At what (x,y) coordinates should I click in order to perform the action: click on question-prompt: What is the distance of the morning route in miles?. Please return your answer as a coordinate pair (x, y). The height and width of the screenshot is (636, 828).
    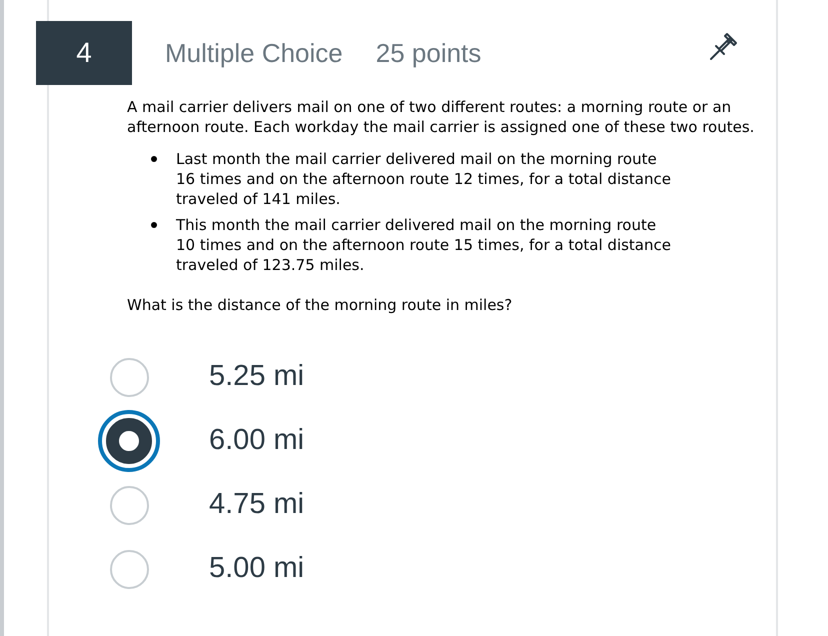
    Looking at the image, I should click on (320, 305).